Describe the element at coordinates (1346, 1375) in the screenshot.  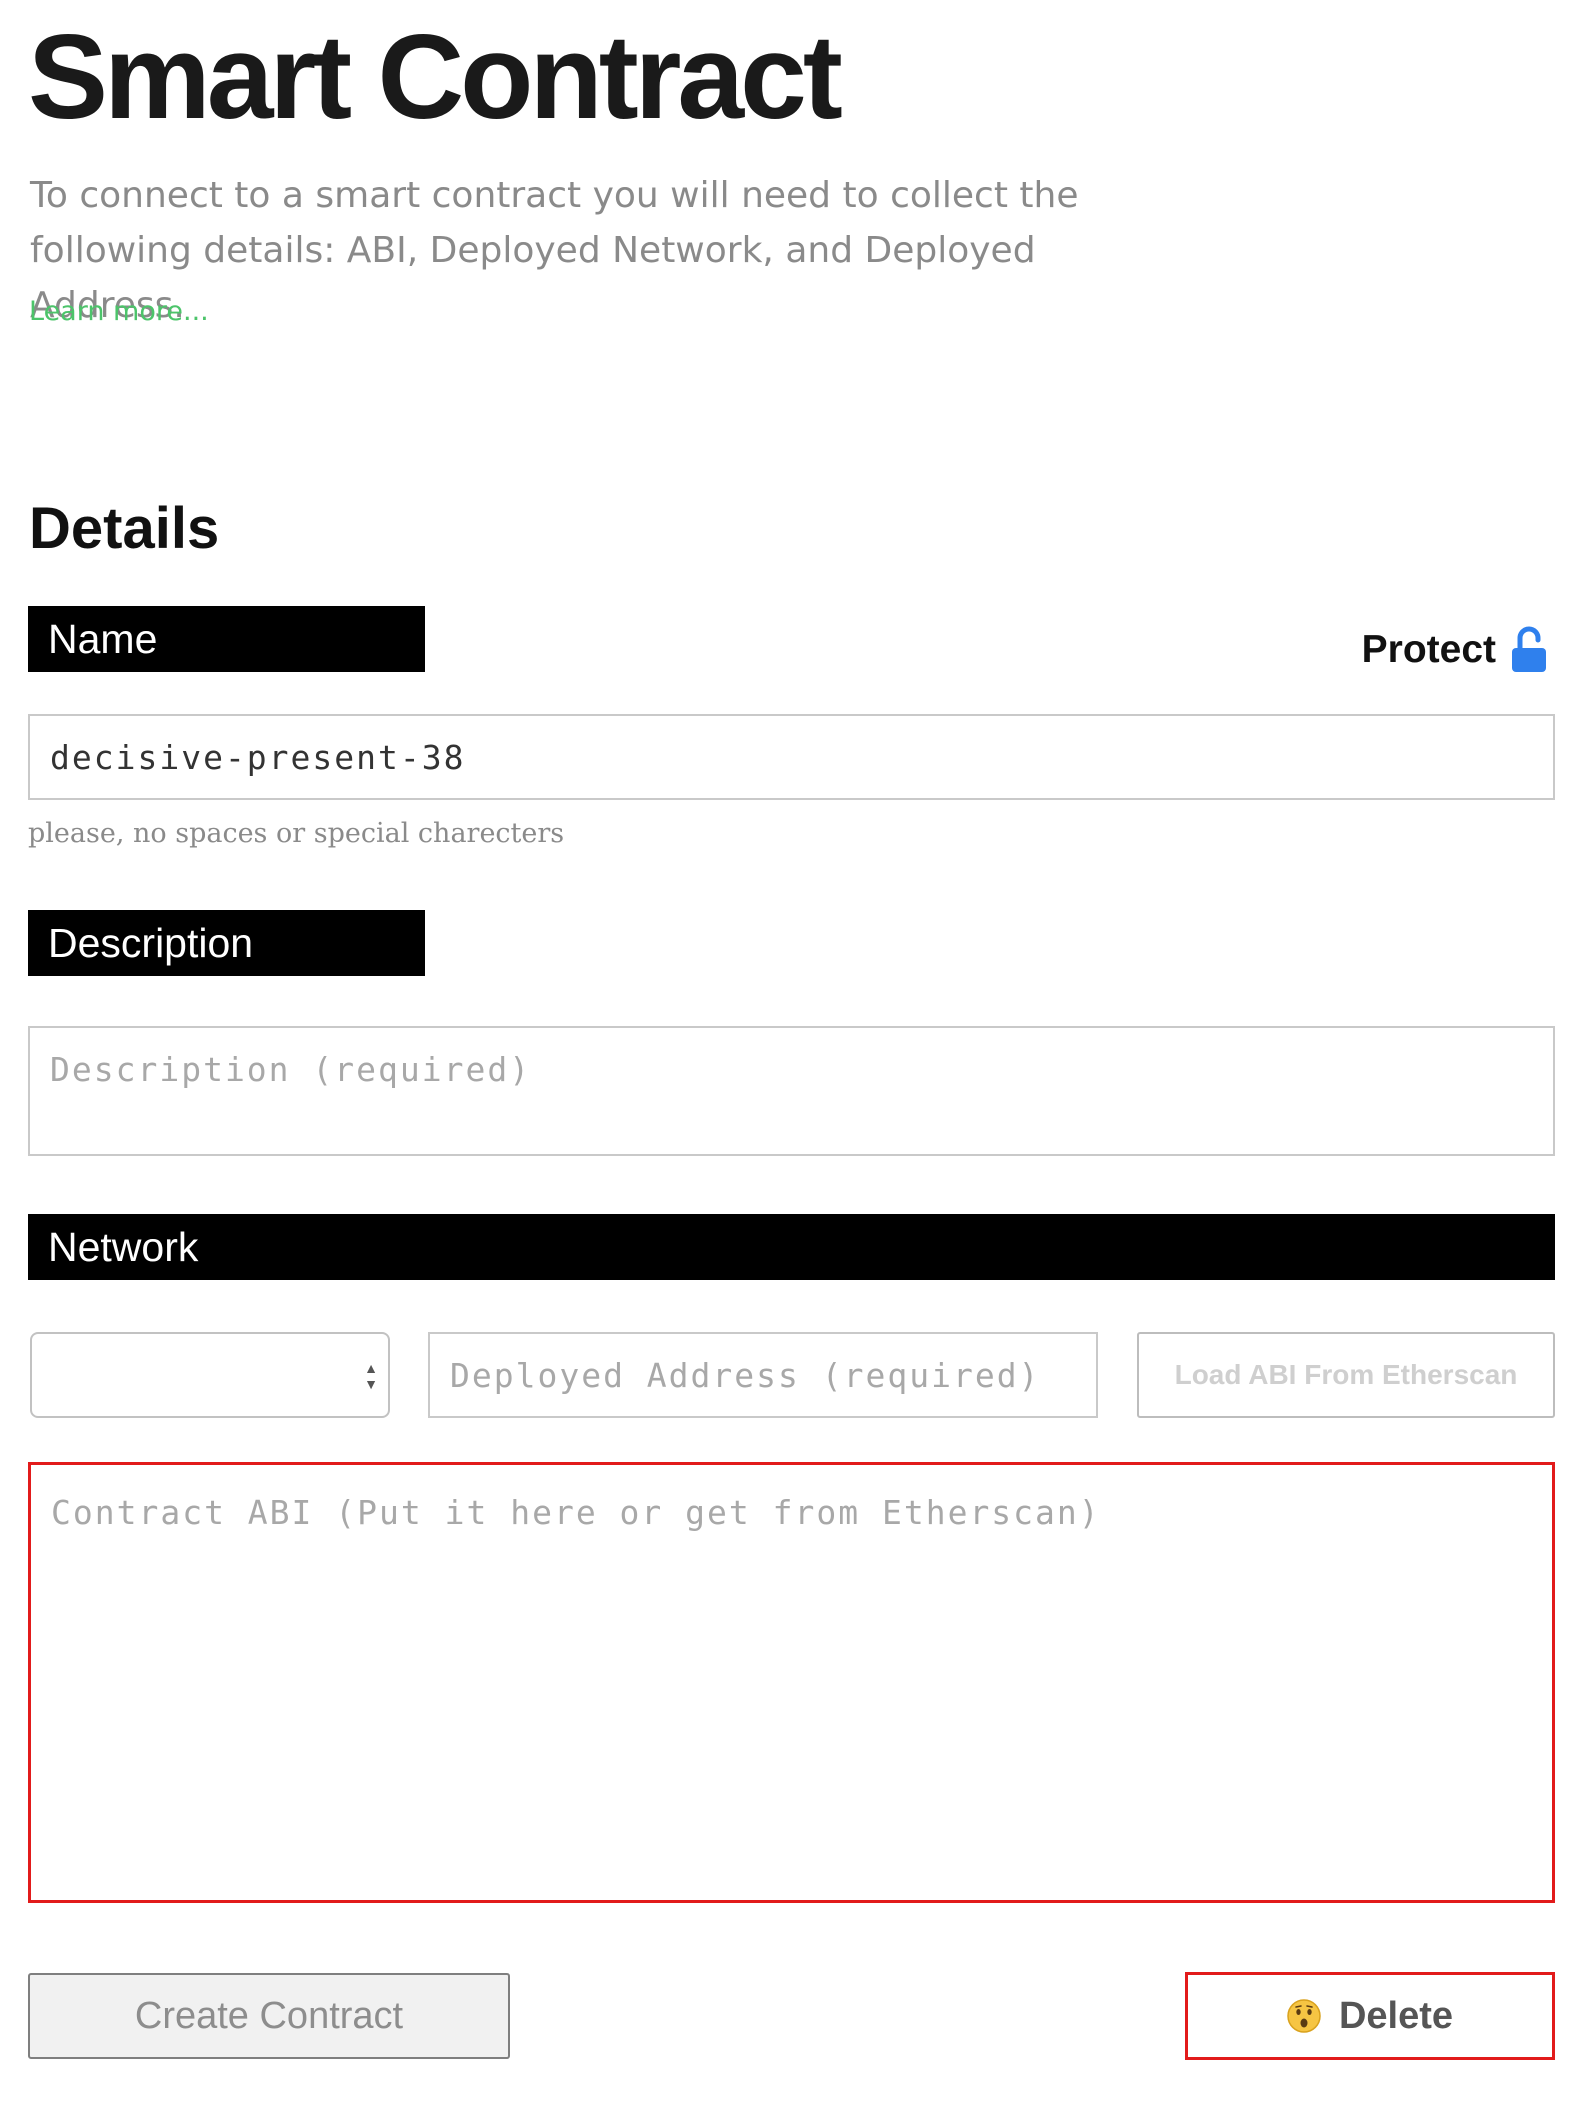
I see `load-abi-etherscan-button: Load ABI From Etherscan` at that location.